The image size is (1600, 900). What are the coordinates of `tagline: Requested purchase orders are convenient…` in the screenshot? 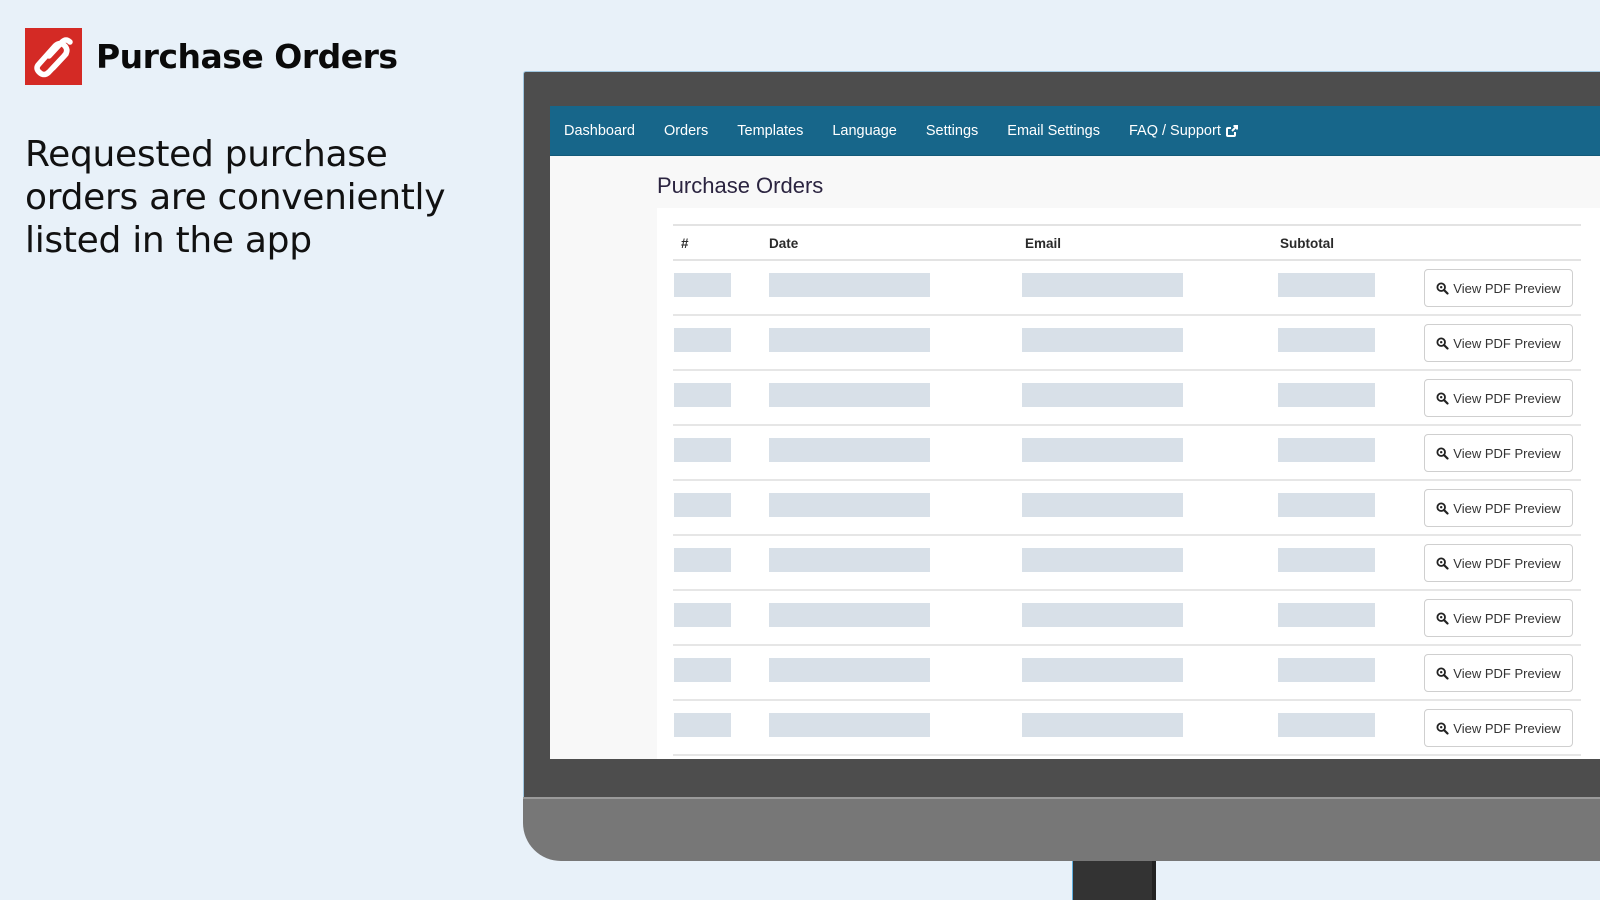 It's located at (235, 197).